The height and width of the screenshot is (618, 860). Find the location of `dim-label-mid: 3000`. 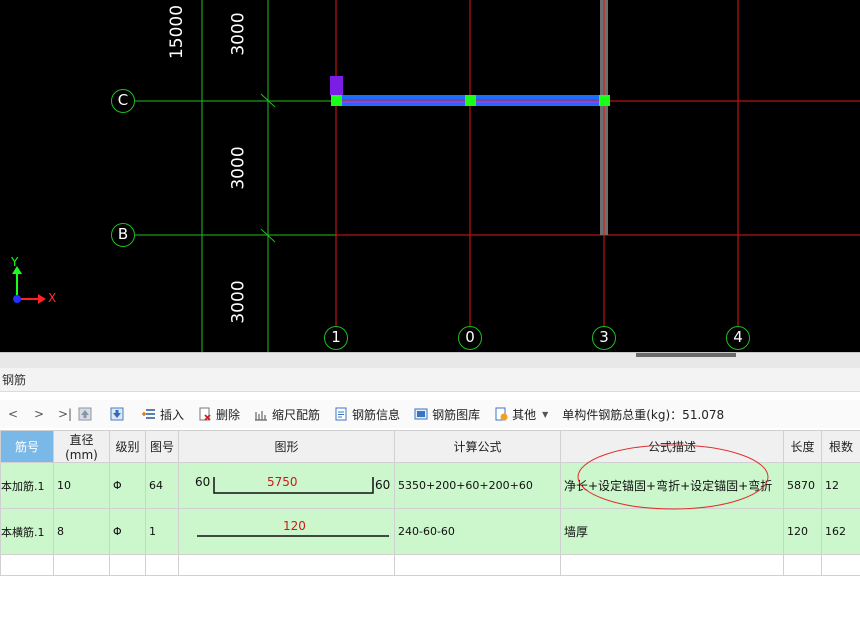

dim-label-mid: 3000 is located at coordinates (238, 168).